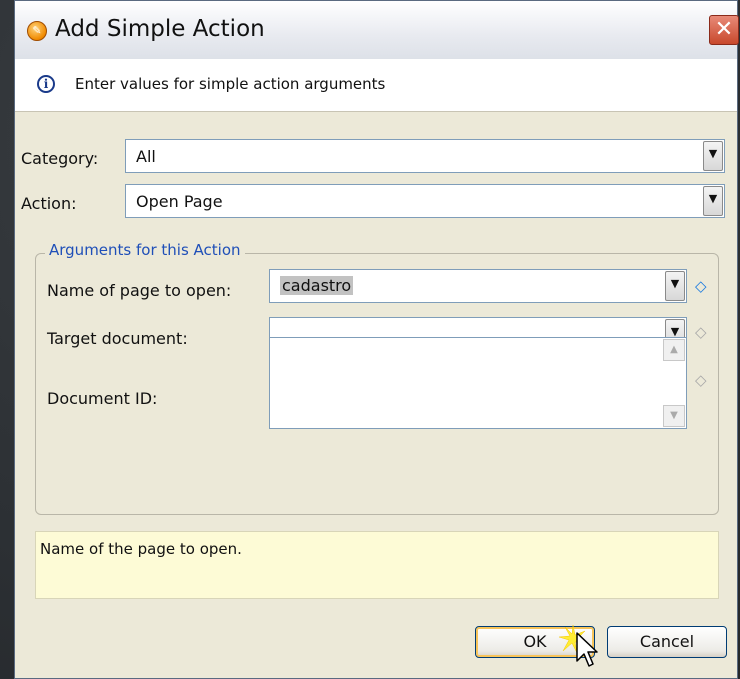  I want to click on page-name-value: cadastro, so click(317, 285).